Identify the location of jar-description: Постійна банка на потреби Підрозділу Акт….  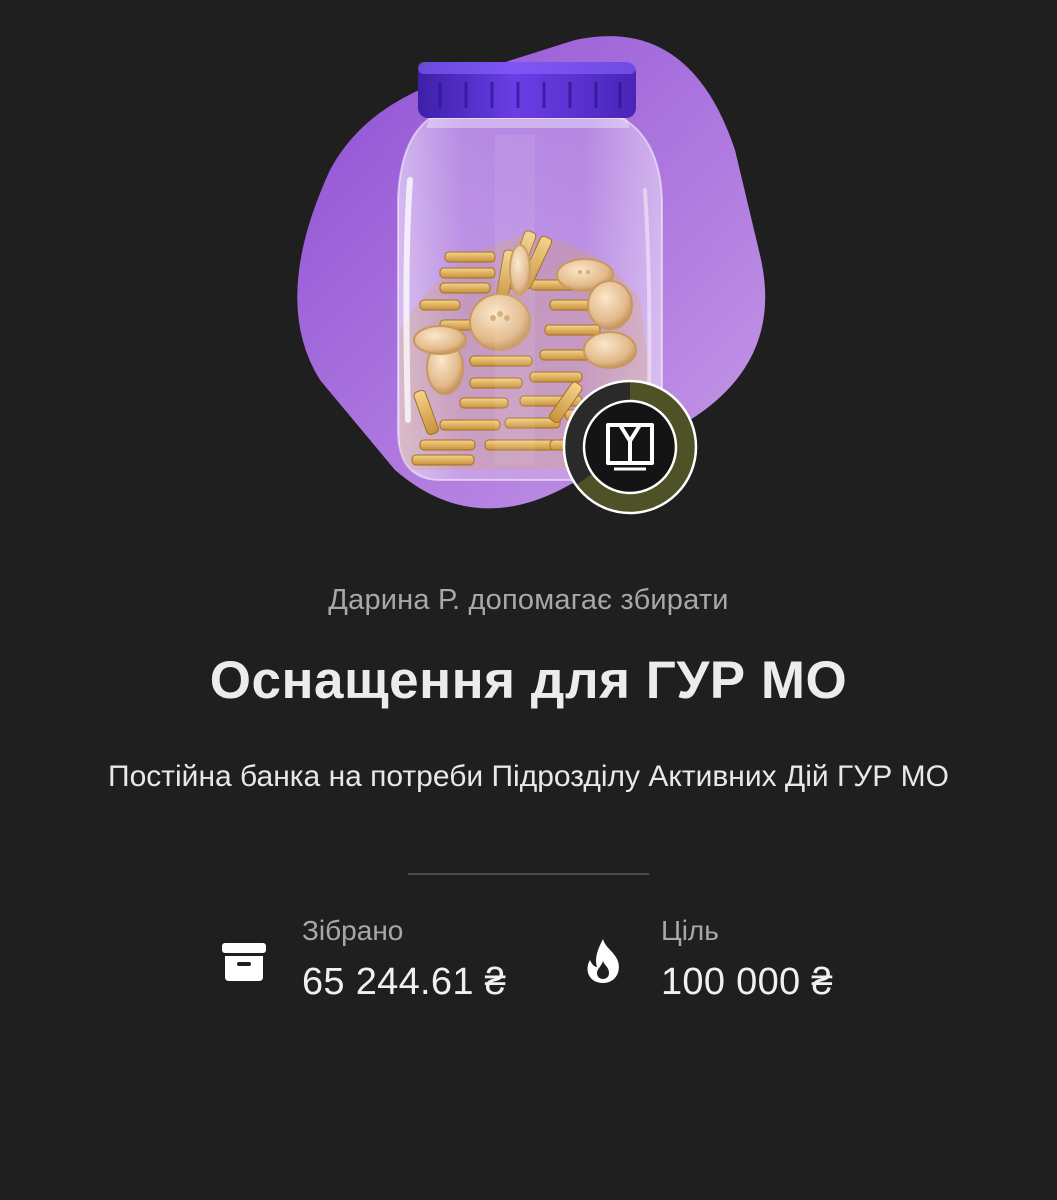
(528, 776).